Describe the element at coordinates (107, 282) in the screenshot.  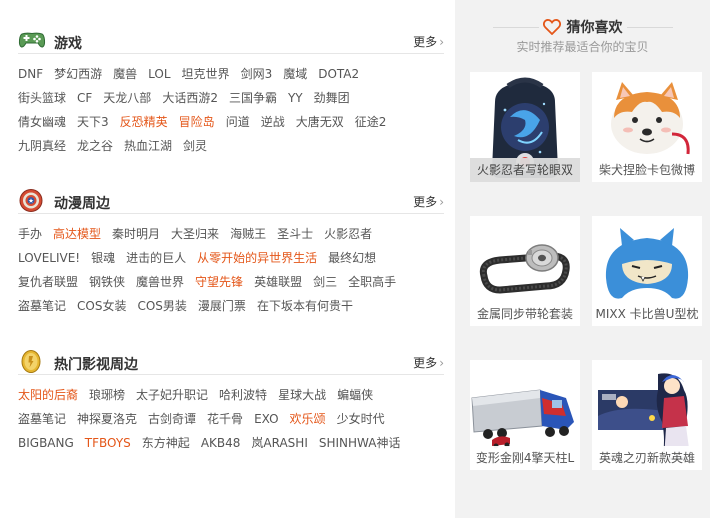
I see `tag-link: 钢铁侠` at that location.